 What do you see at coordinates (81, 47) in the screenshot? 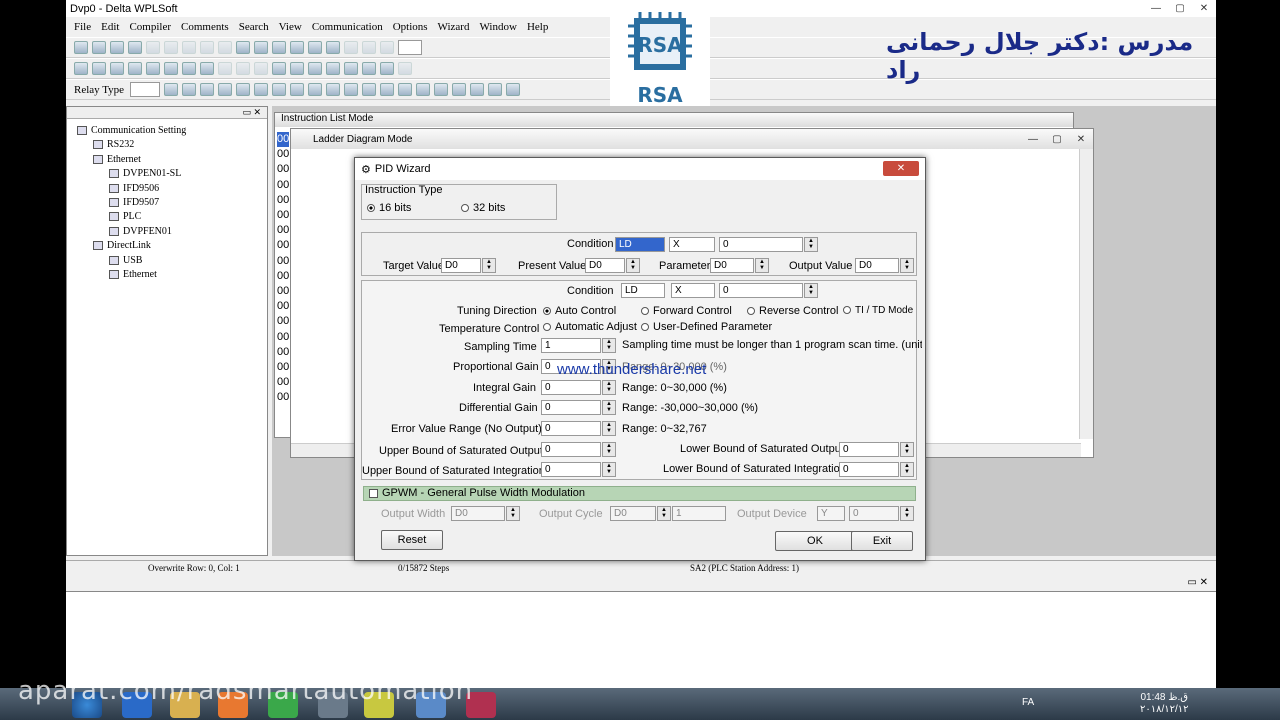
I see `new-icon` at bounding box center [81, 47].